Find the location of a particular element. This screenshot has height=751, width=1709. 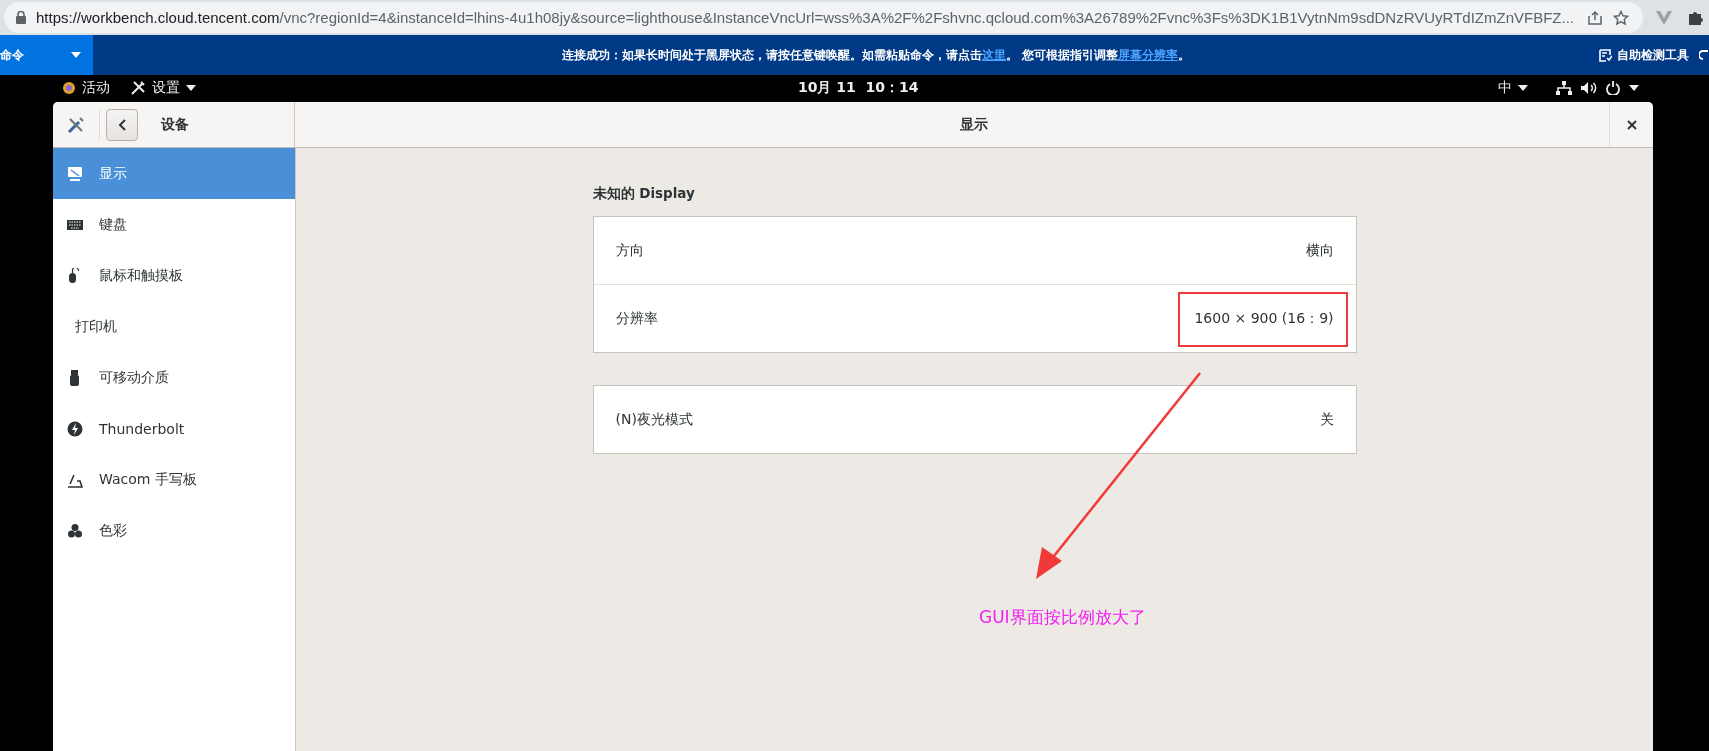

self-check-tool-button: 自助检测工具 is located at coordinates (1649, 55).